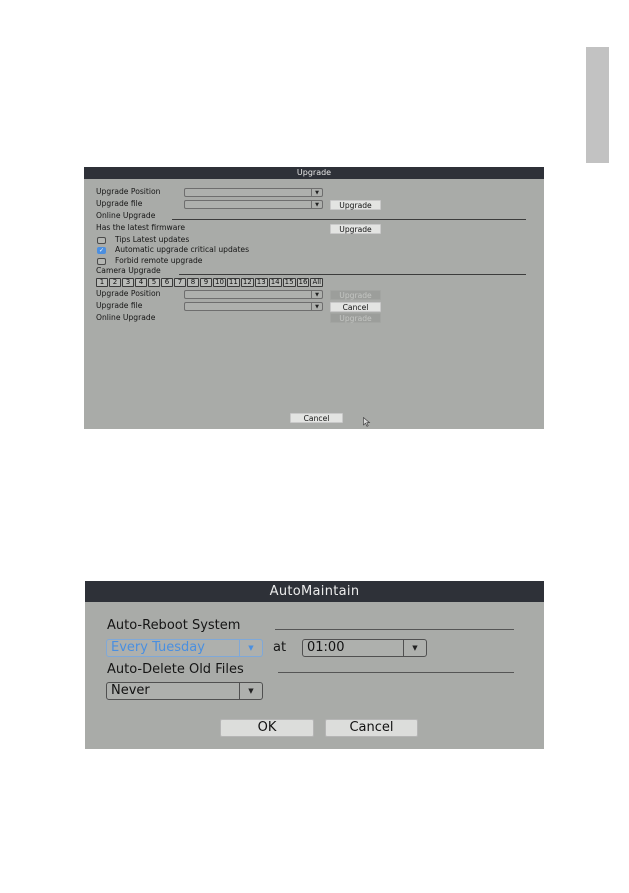 The width and height of the screenshot is (629, 893). I want to click on upgrade-dialog-title: Upgrade, so click(314, 173).